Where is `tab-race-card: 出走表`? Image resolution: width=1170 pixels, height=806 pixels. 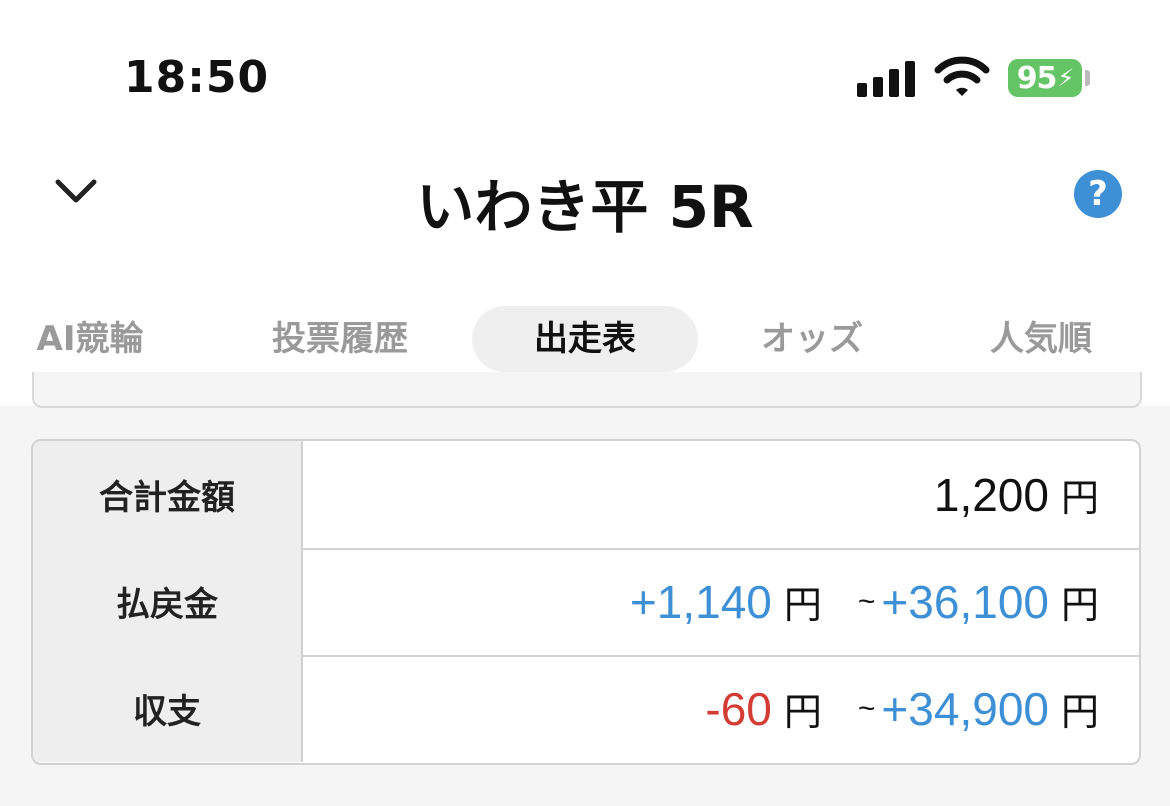 tab-race-card: 出走表 is located at coordinates (585, 339).